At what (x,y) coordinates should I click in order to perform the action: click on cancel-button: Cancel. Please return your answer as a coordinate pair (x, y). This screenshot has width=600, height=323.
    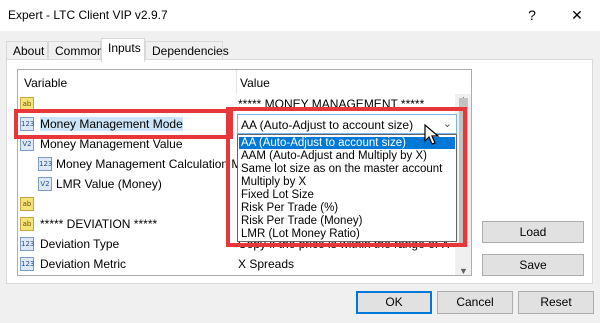
    Looking at the image, I should click on (475, 302).